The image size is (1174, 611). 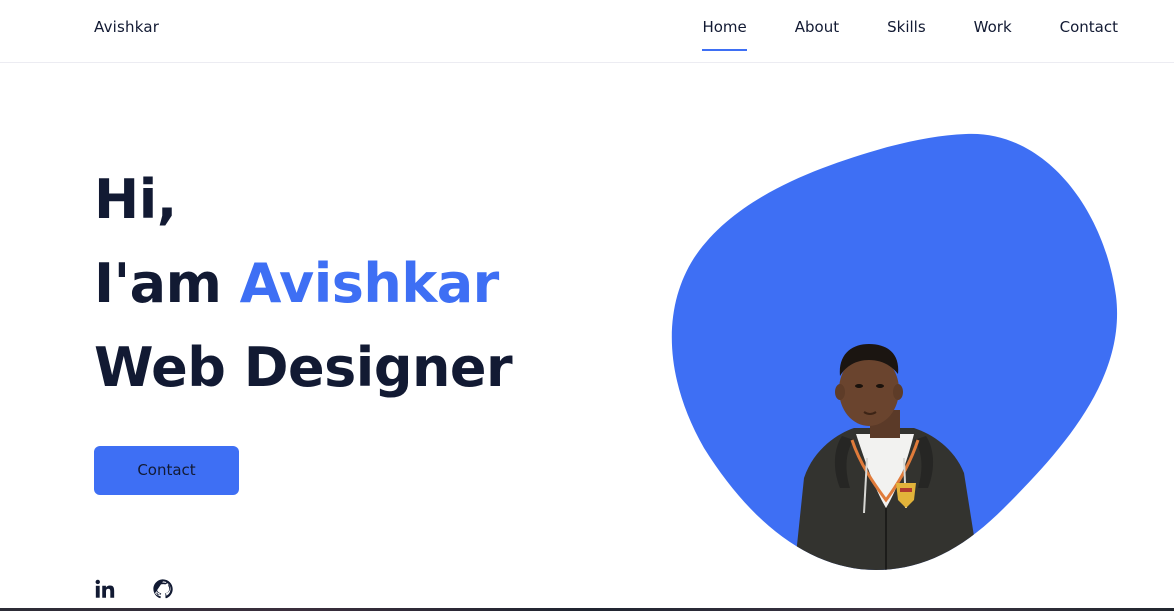 I want to click on github-icon, so click(x=164, y=590).